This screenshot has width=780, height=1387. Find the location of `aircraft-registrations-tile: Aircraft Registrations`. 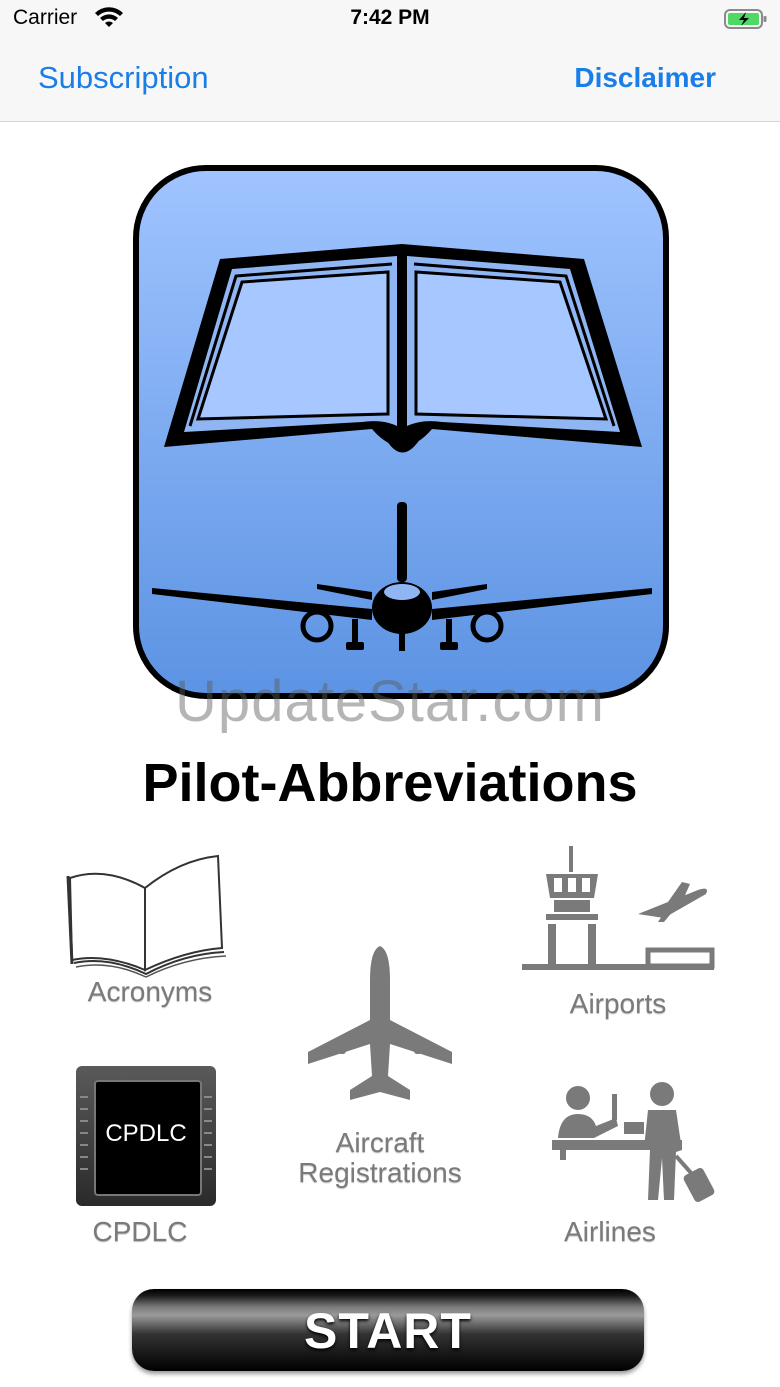

aircraft-registrations-tile: Aircraft Registrations is located at coordinates (380, 1065).